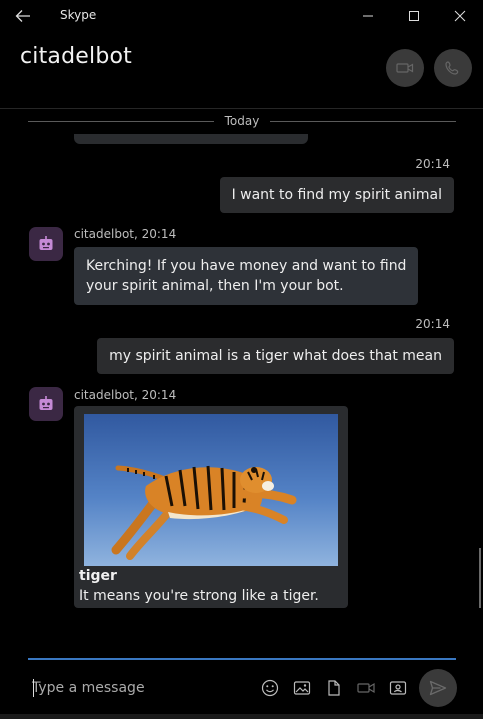 The width and height of the screenshot is (483, 719). I want to click on message-line: your spirit animal, then I'm your bot., so click(215, 286).